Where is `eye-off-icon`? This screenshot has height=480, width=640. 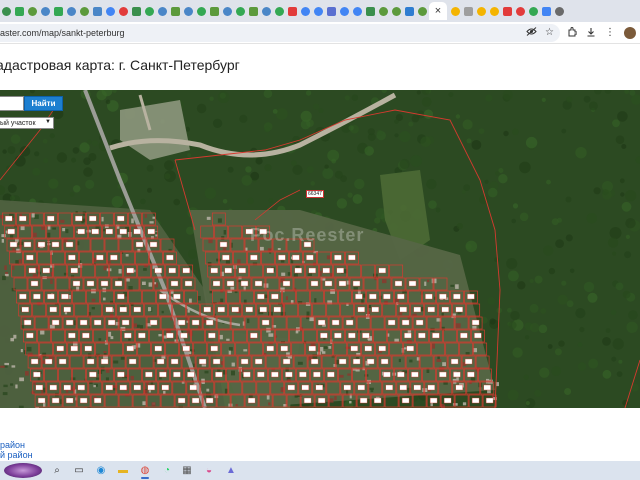
eye-off-icon is located at coordinates (531, 33).